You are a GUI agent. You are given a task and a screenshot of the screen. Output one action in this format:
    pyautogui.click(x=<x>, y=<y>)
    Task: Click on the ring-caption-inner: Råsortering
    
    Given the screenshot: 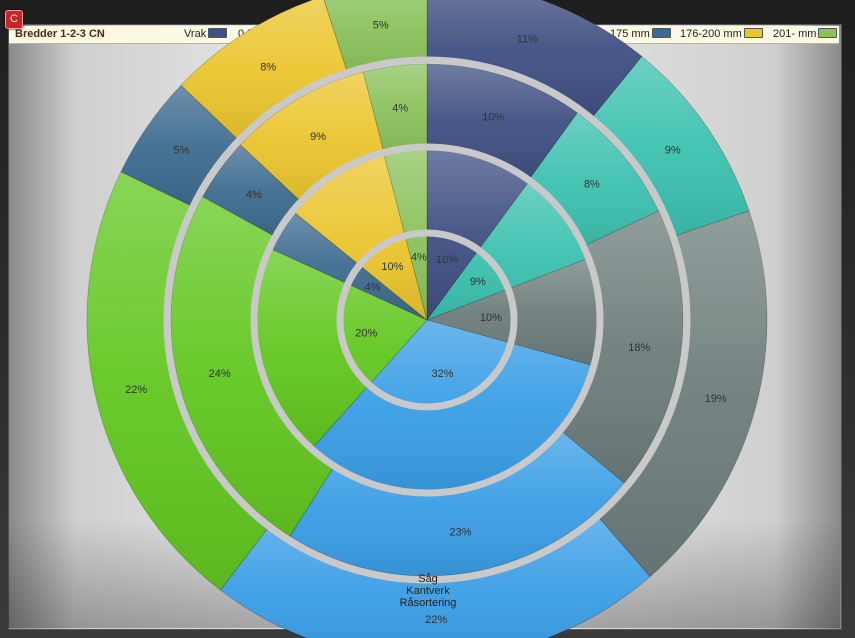 What is the action you would take?
    pyautogui.click(x=428, y=603)
    